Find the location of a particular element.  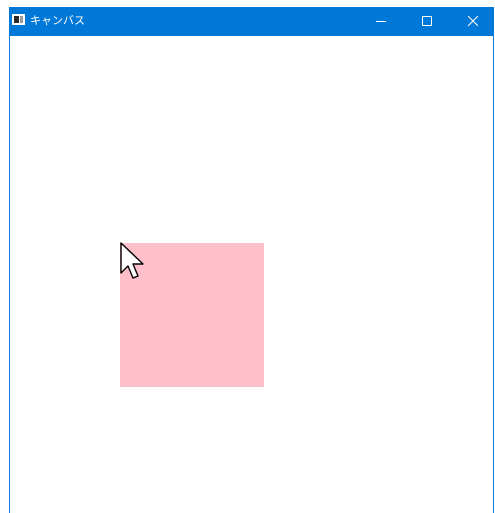

maximize-icon is located at coordinates (427, 21).